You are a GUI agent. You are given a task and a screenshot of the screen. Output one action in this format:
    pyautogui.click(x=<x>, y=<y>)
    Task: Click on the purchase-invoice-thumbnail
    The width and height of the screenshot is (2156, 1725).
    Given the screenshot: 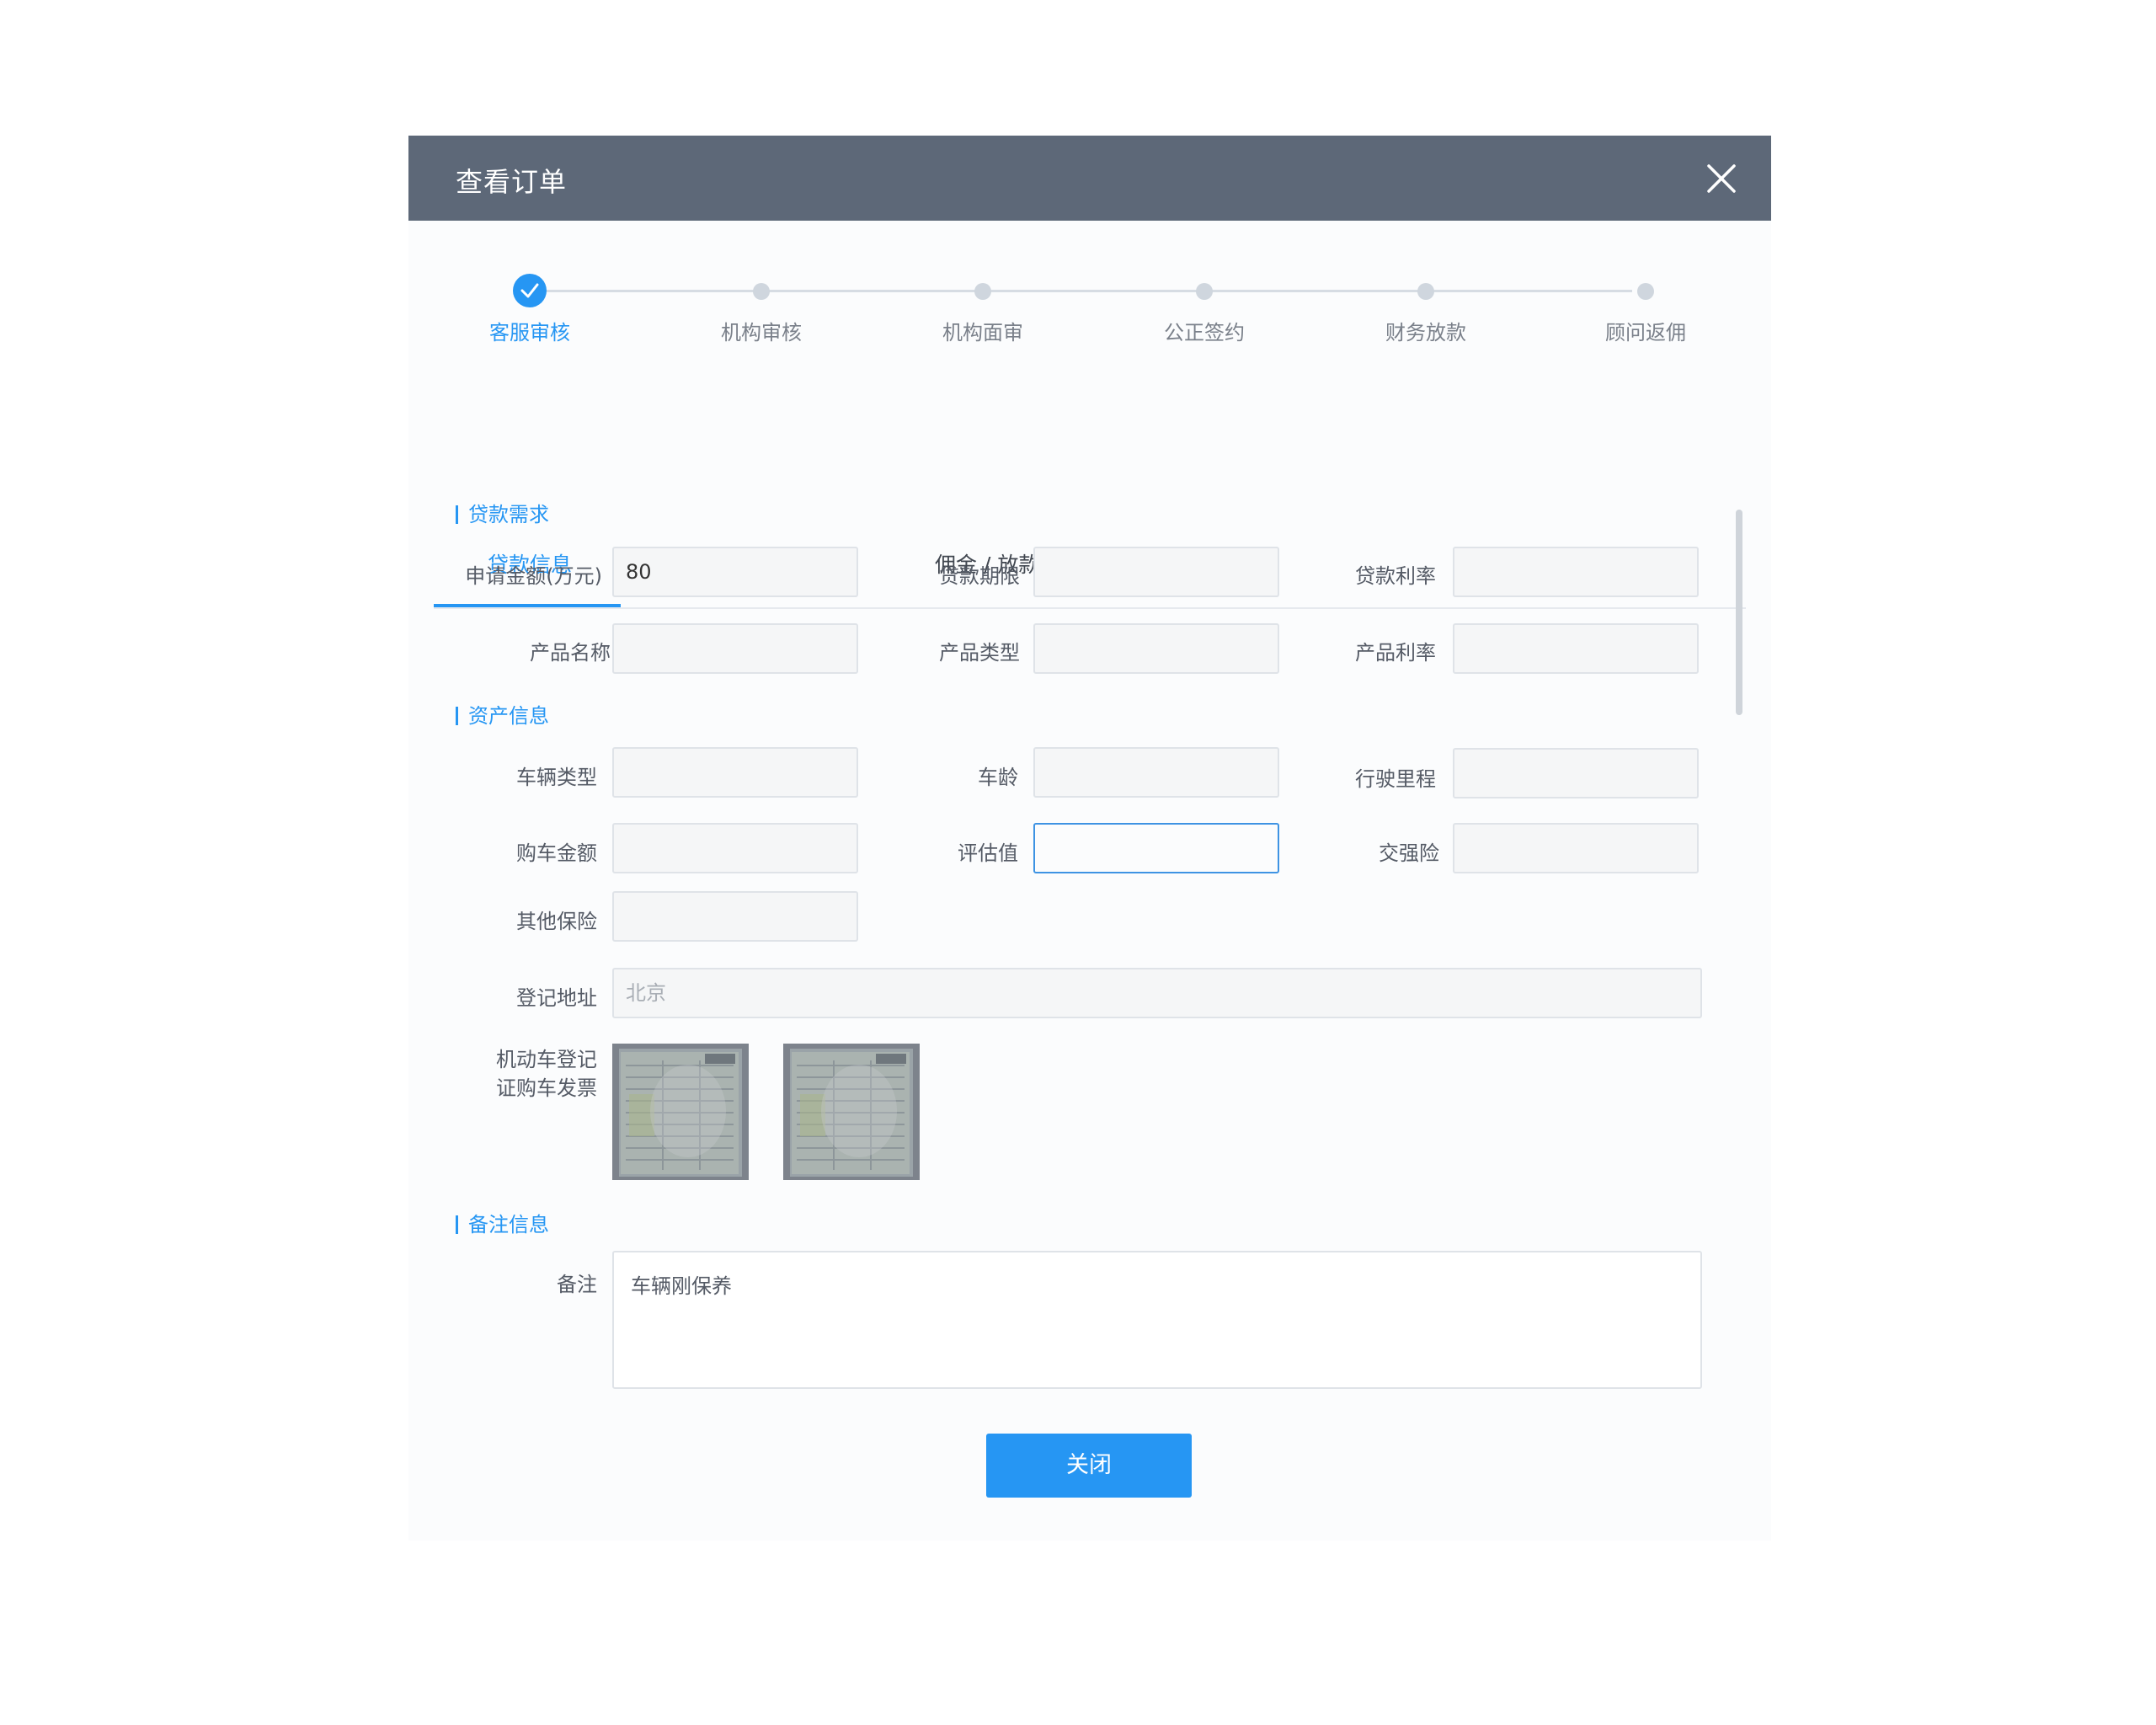 What is the action you would take?
    pyautogui.click(x=851, y=1112)
    